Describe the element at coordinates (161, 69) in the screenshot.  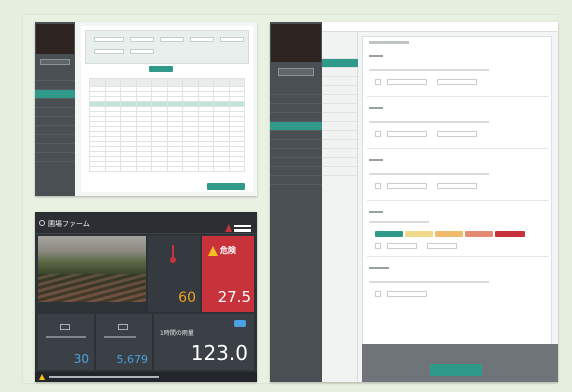
I see `search-button` at that location.